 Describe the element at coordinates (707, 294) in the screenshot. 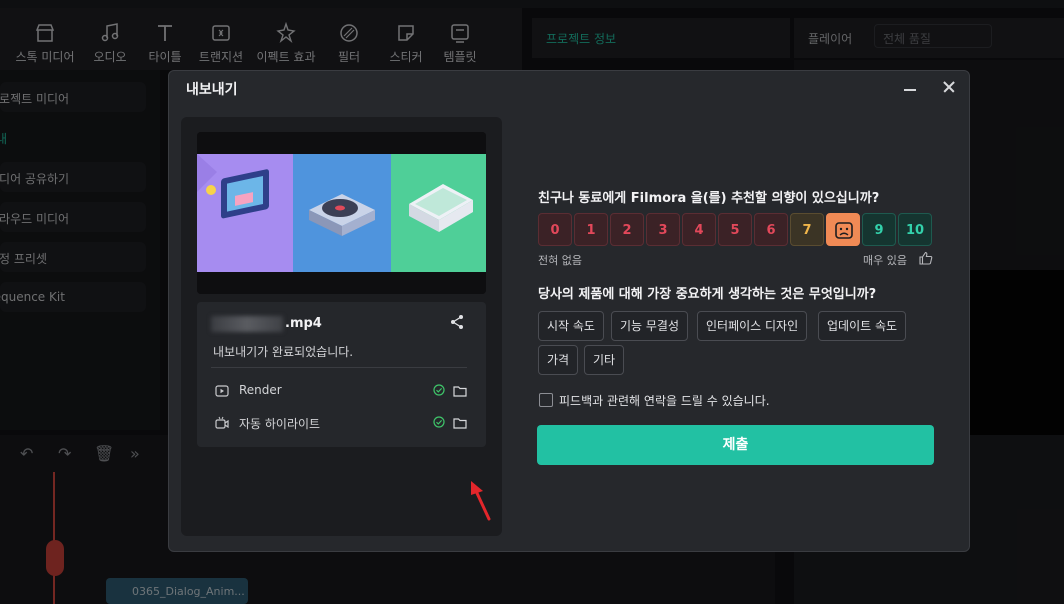

I see `priority-question: 당사의 제품에 대해 가장 중요하게 생각하는 것은 무엇입니까?` at that location.